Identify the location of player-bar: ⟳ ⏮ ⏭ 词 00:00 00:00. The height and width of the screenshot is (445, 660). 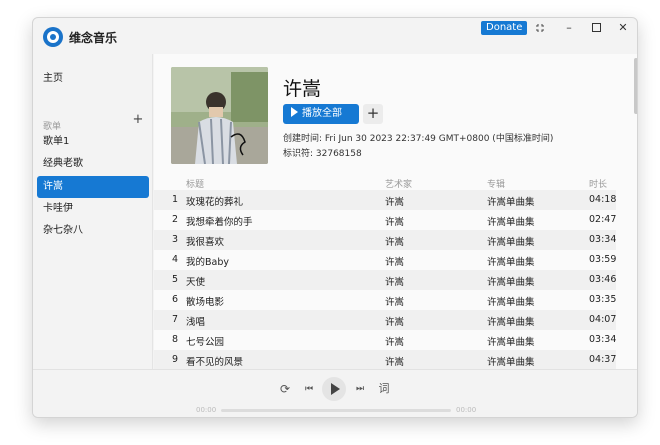
(335, 393).